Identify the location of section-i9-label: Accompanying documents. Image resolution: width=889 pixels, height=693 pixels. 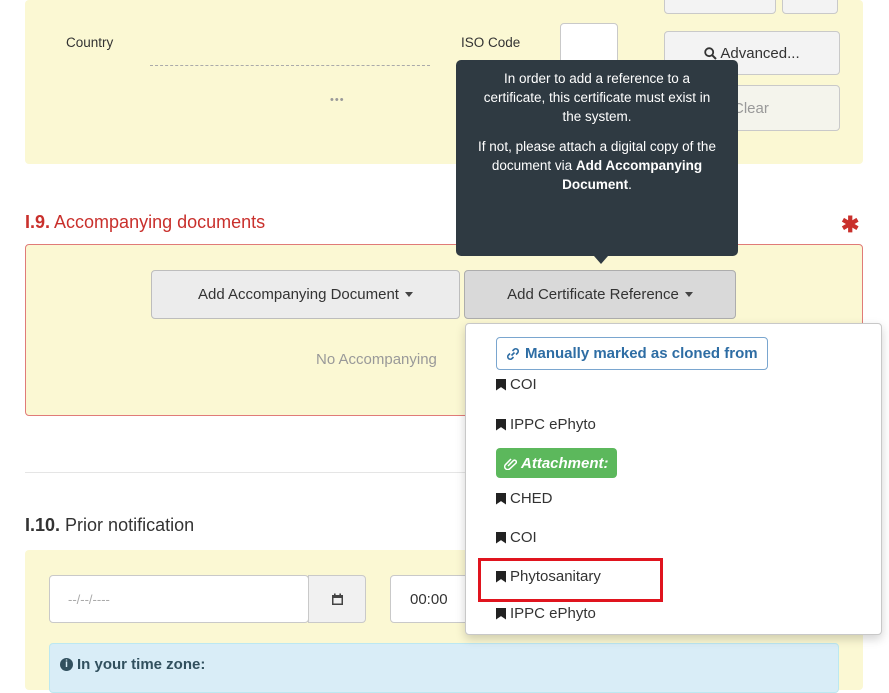
(160, 222).